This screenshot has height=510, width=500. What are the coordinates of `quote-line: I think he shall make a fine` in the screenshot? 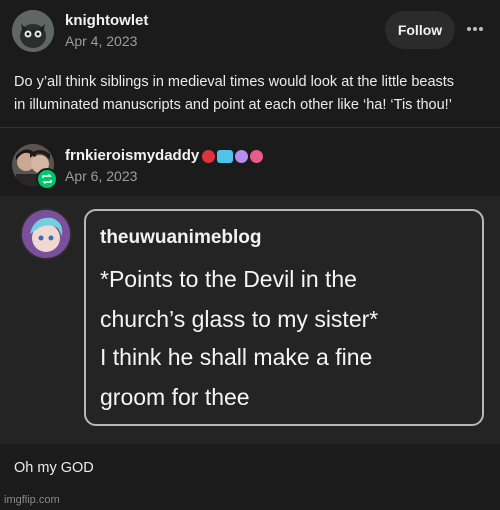 It's located at (236, 357).